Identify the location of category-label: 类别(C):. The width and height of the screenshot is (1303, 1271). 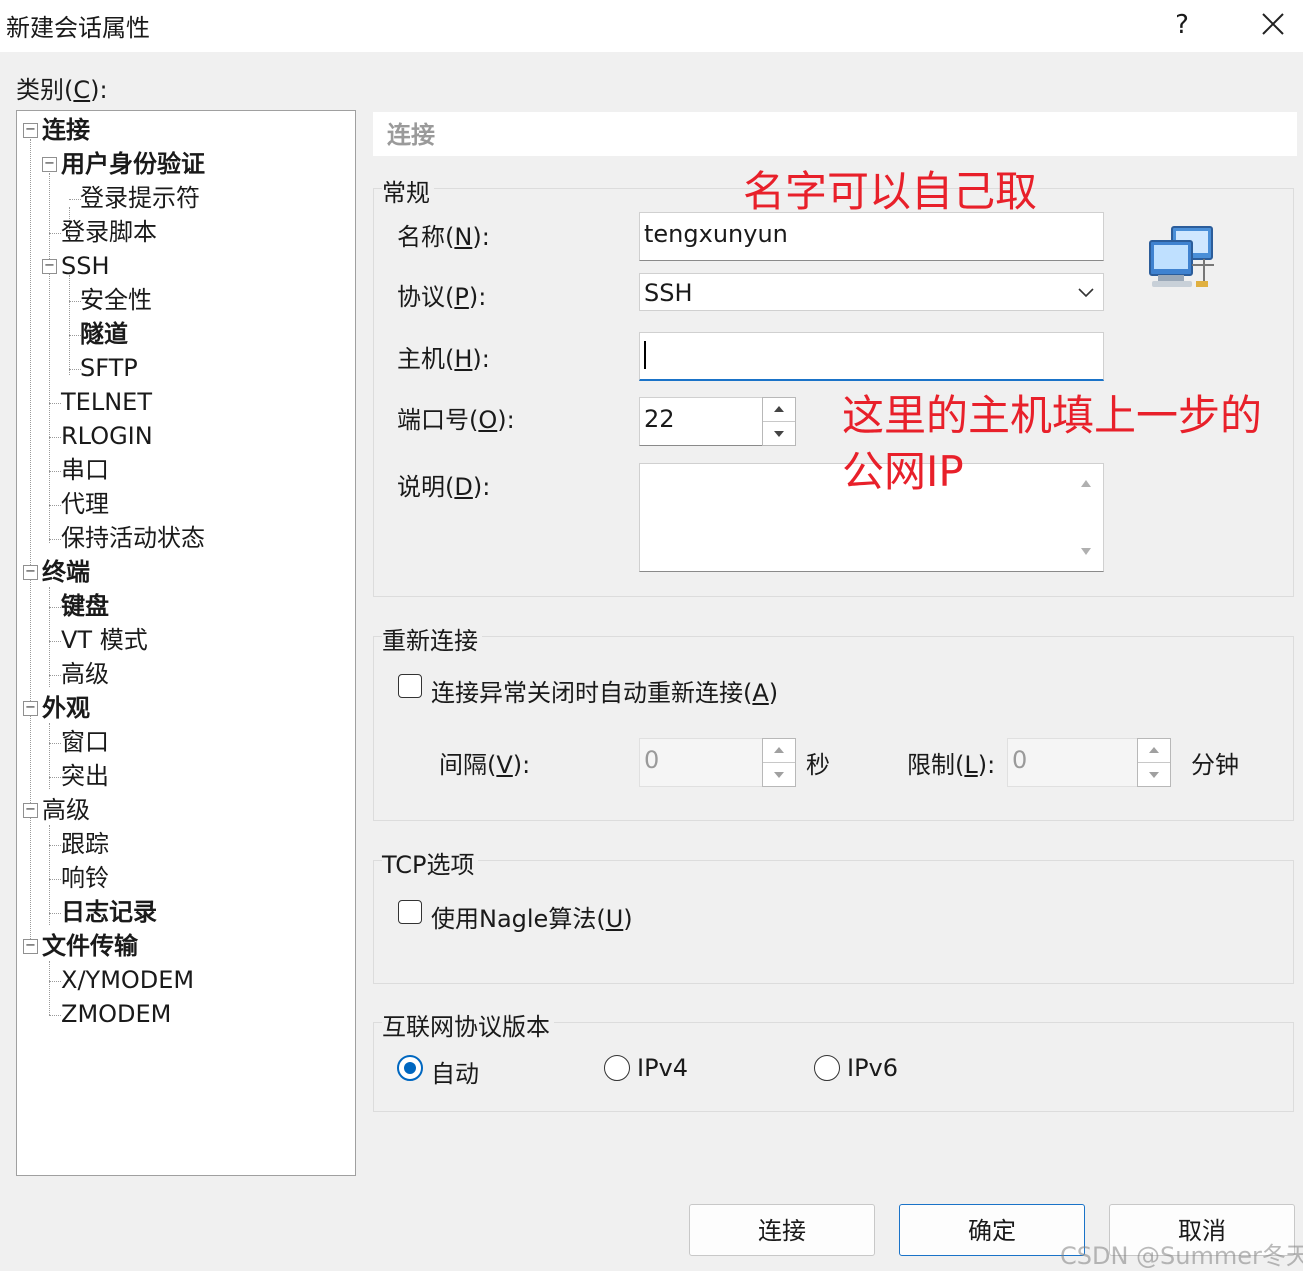
(62, 90).